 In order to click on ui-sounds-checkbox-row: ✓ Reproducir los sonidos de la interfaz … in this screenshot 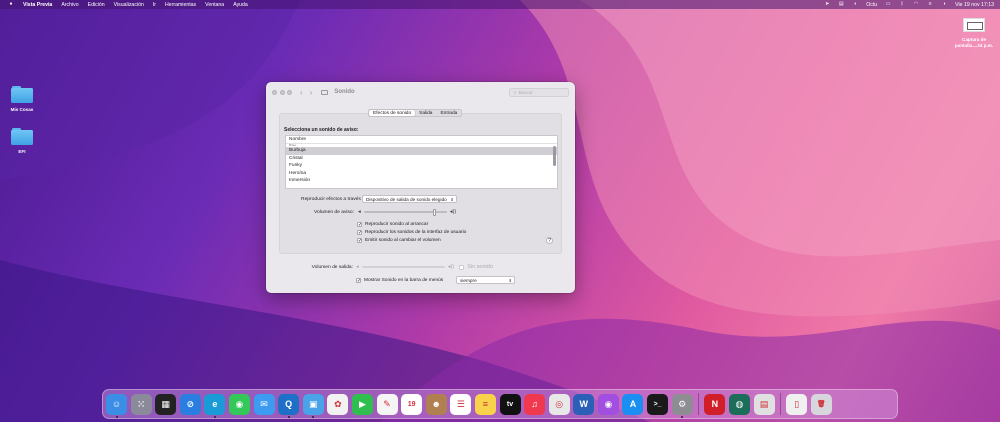, I will do `click(411, 233)`.